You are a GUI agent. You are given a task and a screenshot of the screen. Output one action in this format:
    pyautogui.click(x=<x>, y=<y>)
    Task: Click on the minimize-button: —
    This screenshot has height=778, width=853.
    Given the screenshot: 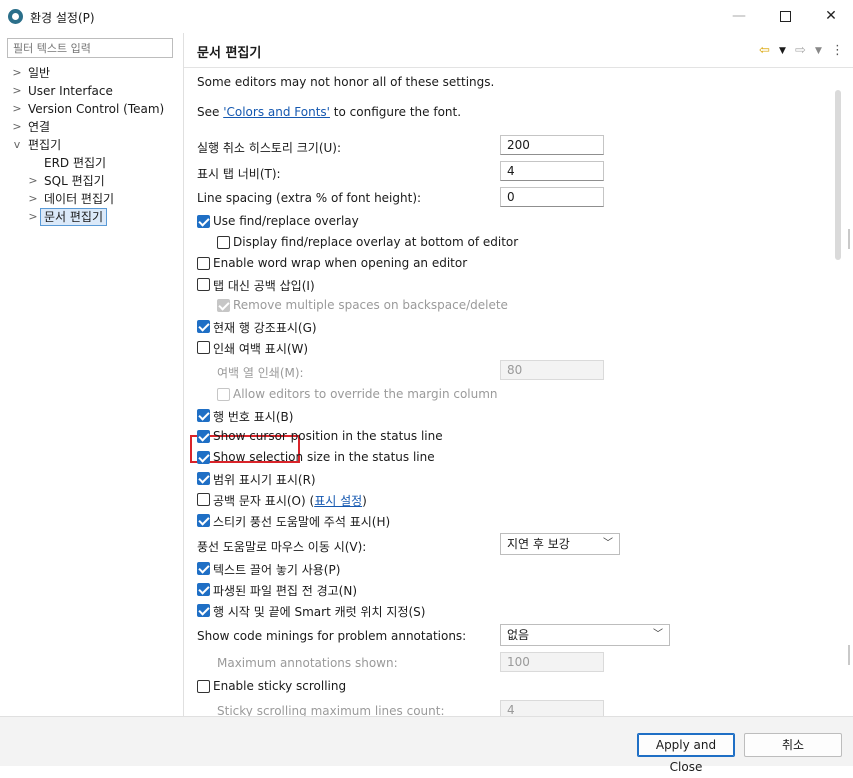 What is the action you would take?
    pyautogui.click(x=739, y=16)
    